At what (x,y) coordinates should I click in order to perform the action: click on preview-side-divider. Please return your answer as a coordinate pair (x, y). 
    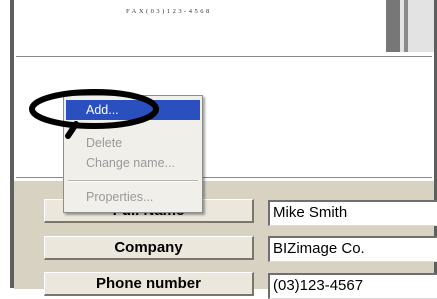
    Looking at the image, I should click on (406, 26).